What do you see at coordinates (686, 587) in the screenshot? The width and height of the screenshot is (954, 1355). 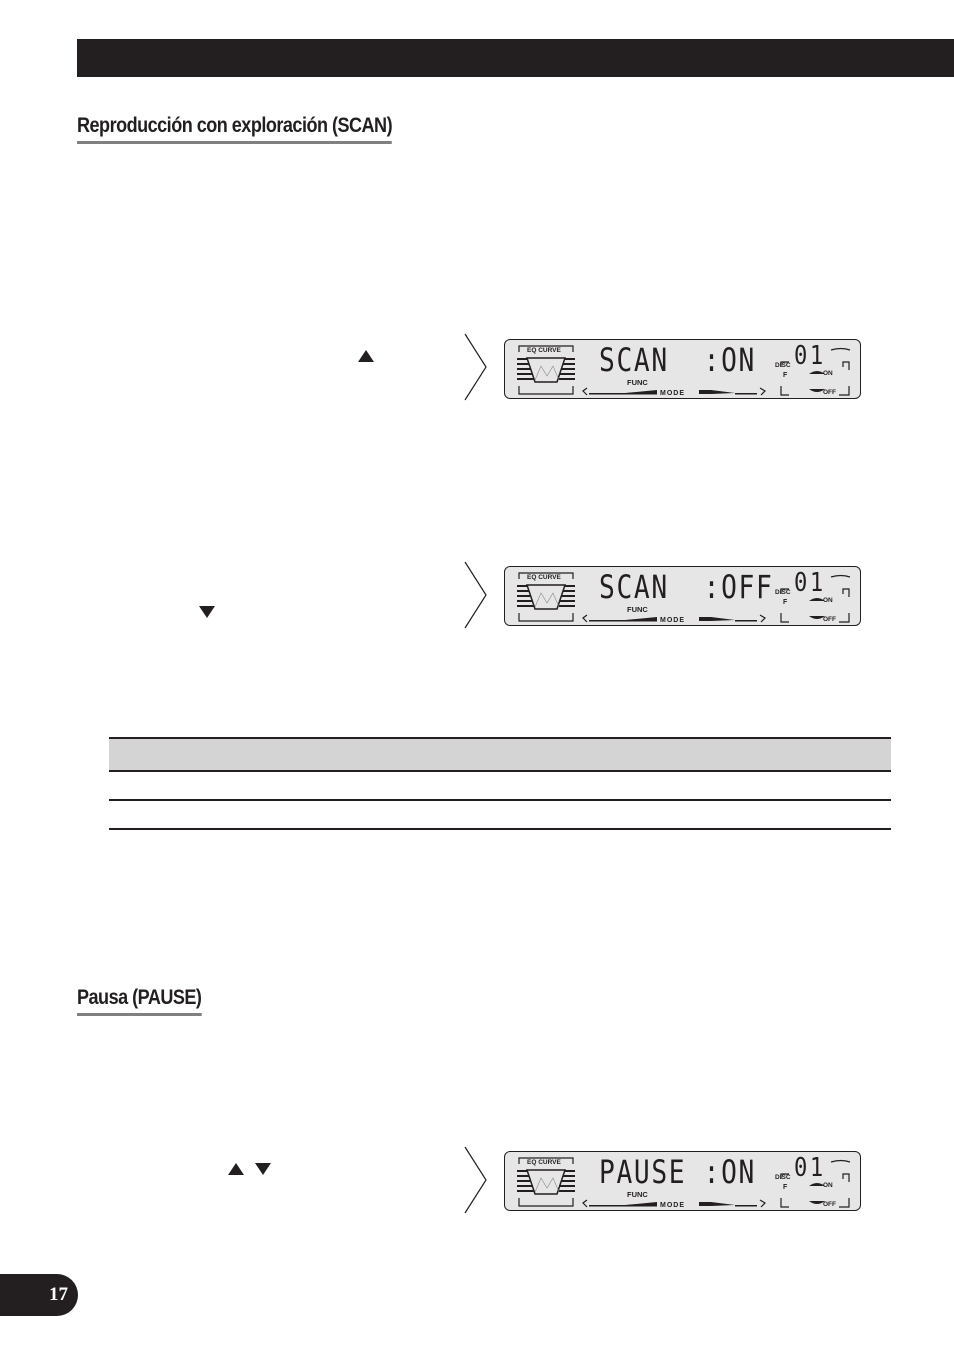 I see `lcd-main-text: SCAN :OFF` at bounding box center [686, 587].